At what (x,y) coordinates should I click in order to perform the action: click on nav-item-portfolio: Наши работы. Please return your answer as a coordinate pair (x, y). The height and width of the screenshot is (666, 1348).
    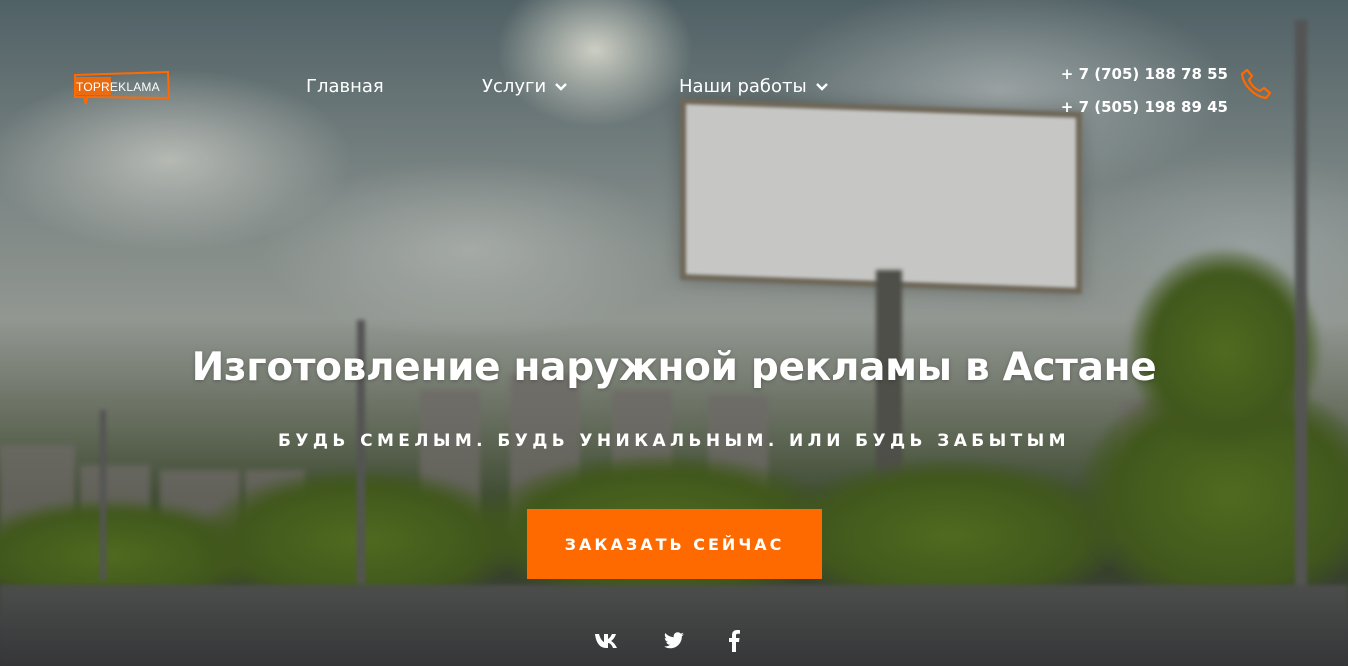
    Looking at the image, I should click on (754, 86).